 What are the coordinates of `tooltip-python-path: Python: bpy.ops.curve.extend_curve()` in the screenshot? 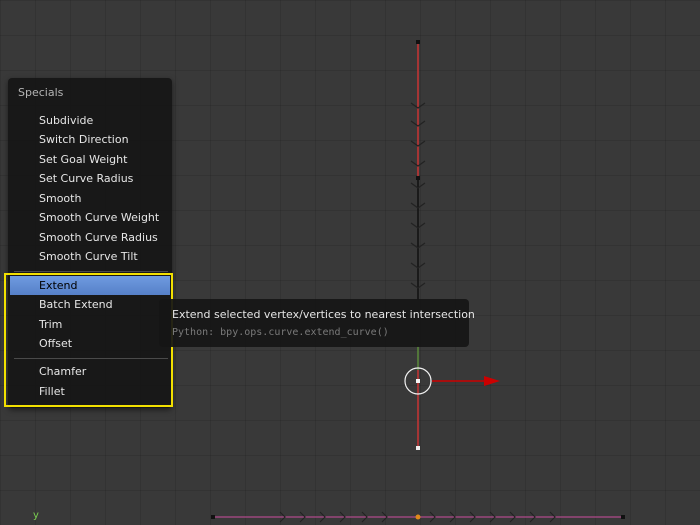 It's located at (280, 332).